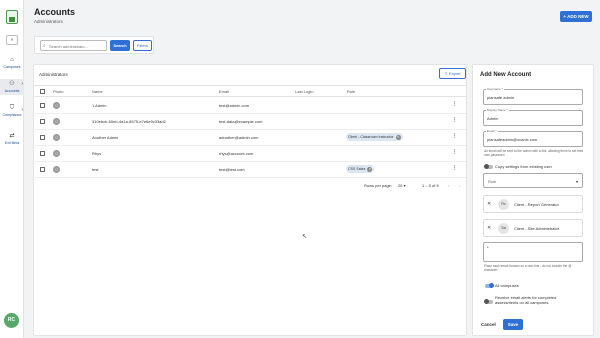  I want to click on cell-name: Rhys, so click(97, 153).